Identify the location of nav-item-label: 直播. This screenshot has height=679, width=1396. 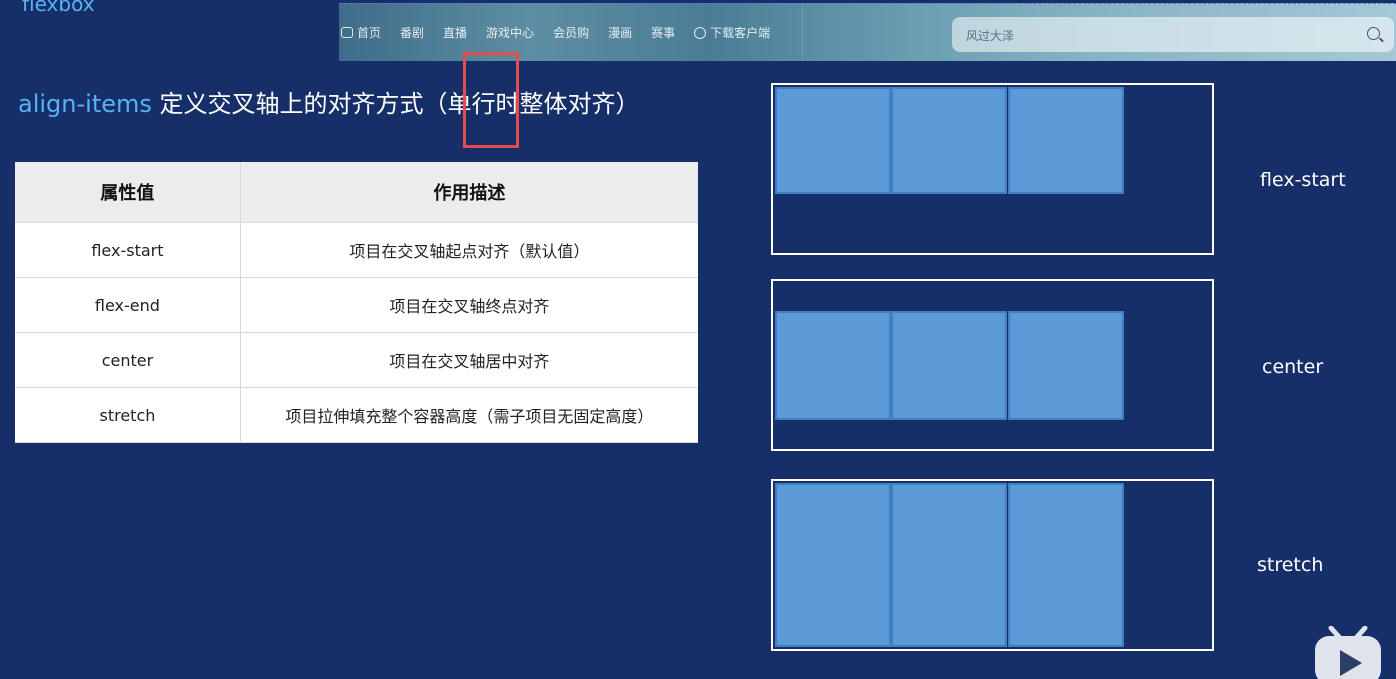
(455, 33).